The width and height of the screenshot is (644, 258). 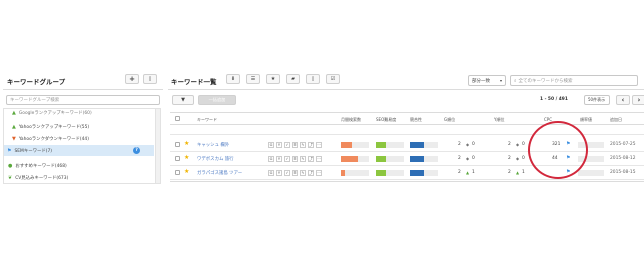 What do you see at coordinates (623, 158) in the screenshot?
I see `added-date: 2015-08-12` at bounding box center [623, 158].